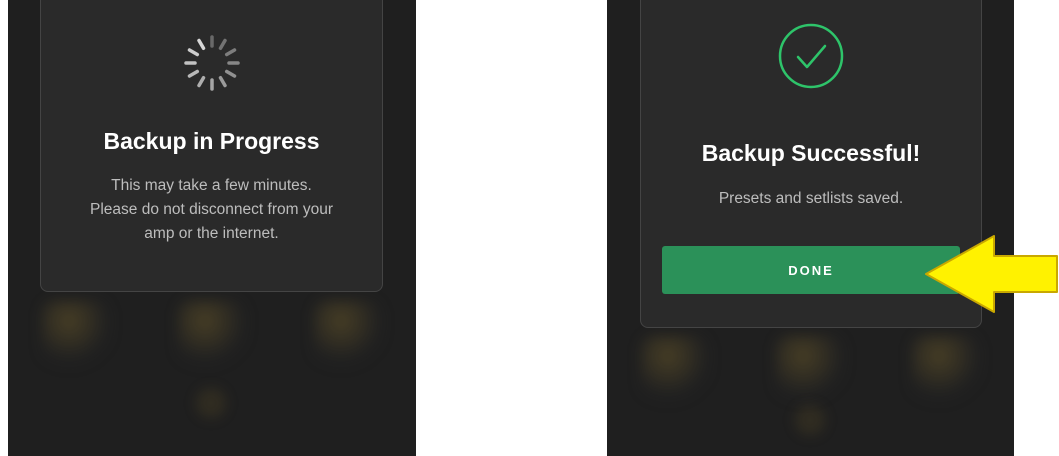  Describe the element at coordinates (811, 56) in the screenshot. I see `checkmark-circle-icon` at that location.